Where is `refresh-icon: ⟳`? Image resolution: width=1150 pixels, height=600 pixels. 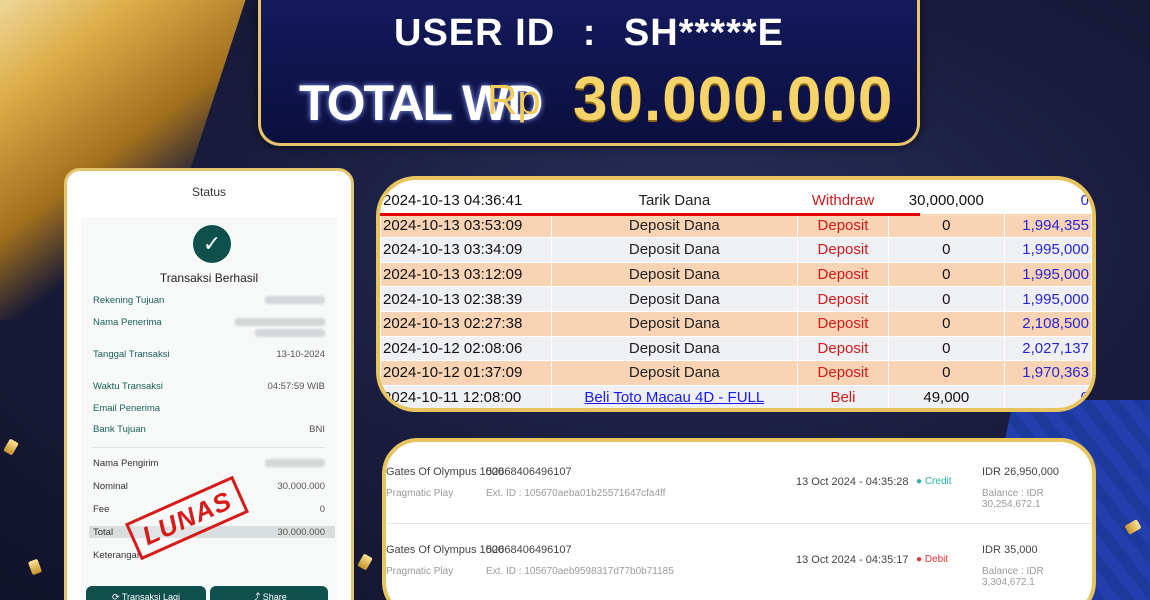
refresh-icon: ⟳ is located at coordinates (116, 596).